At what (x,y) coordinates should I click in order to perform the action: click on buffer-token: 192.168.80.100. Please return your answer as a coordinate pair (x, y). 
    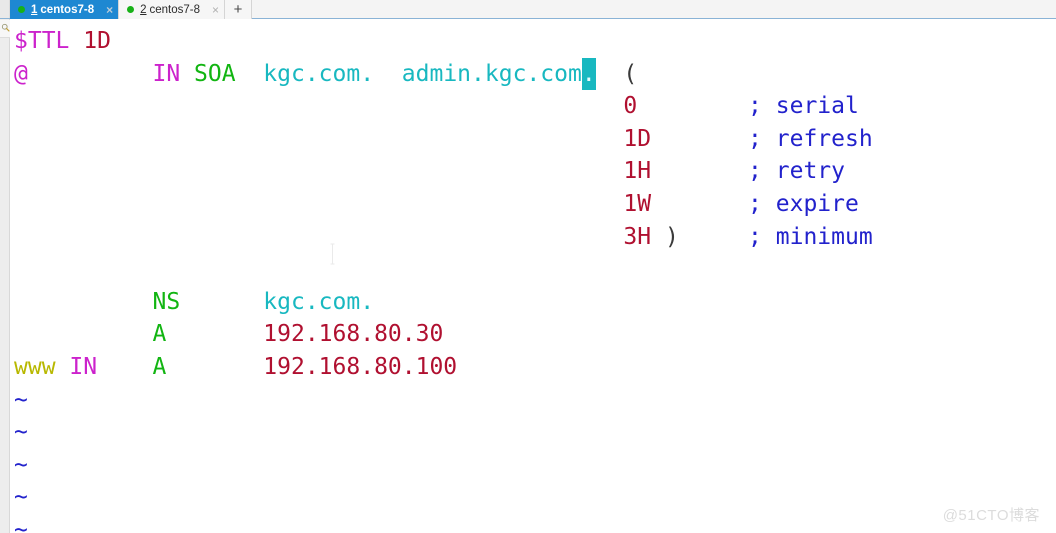
    Looking at the image, I should click on (360, 367).